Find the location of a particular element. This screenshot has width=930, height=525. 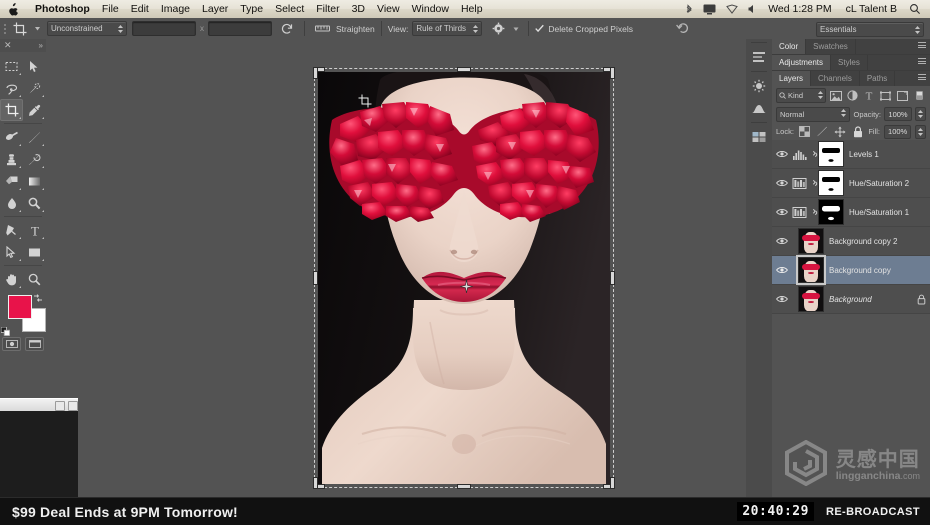

hand-tool is located at coordinates (11, 279).